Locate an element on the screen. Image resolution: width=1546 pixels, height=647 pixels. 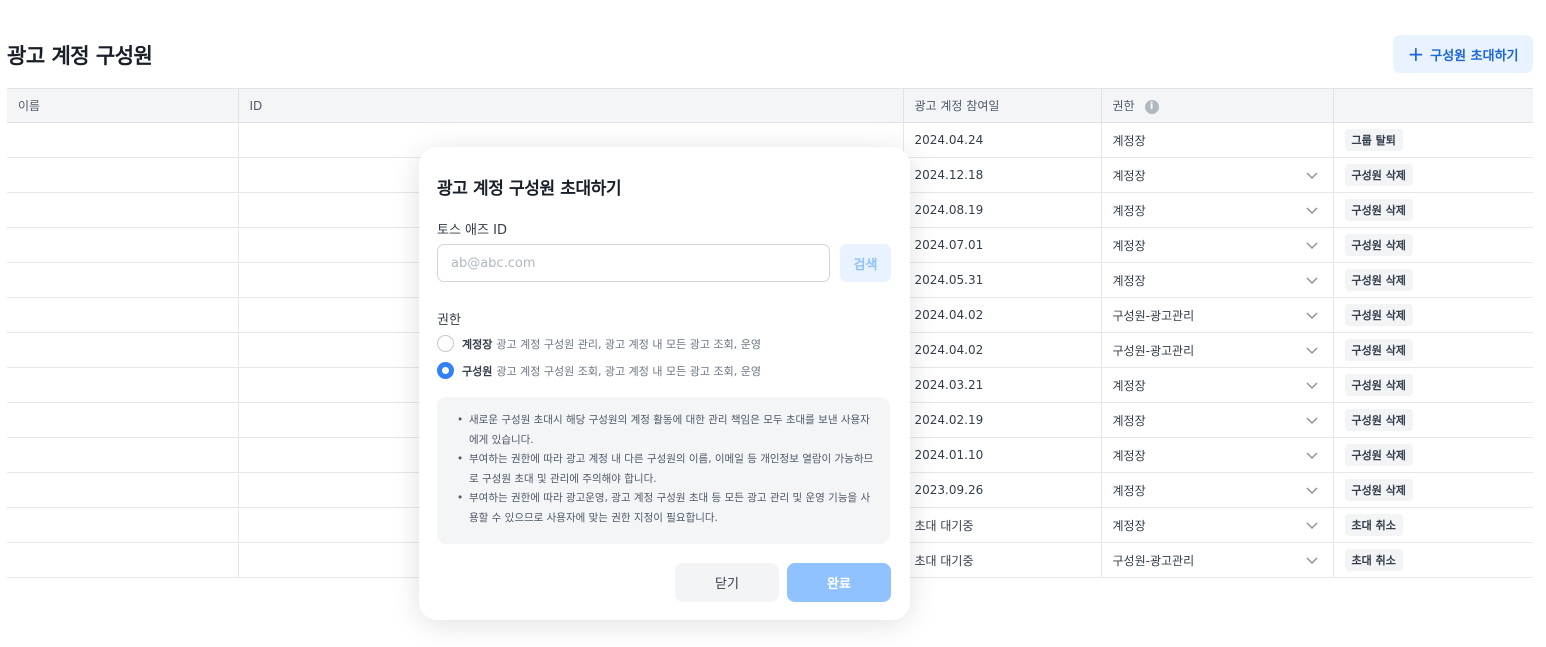
invite-member-label: 구성원 초대하기 is located at coordinates (1474, 56).